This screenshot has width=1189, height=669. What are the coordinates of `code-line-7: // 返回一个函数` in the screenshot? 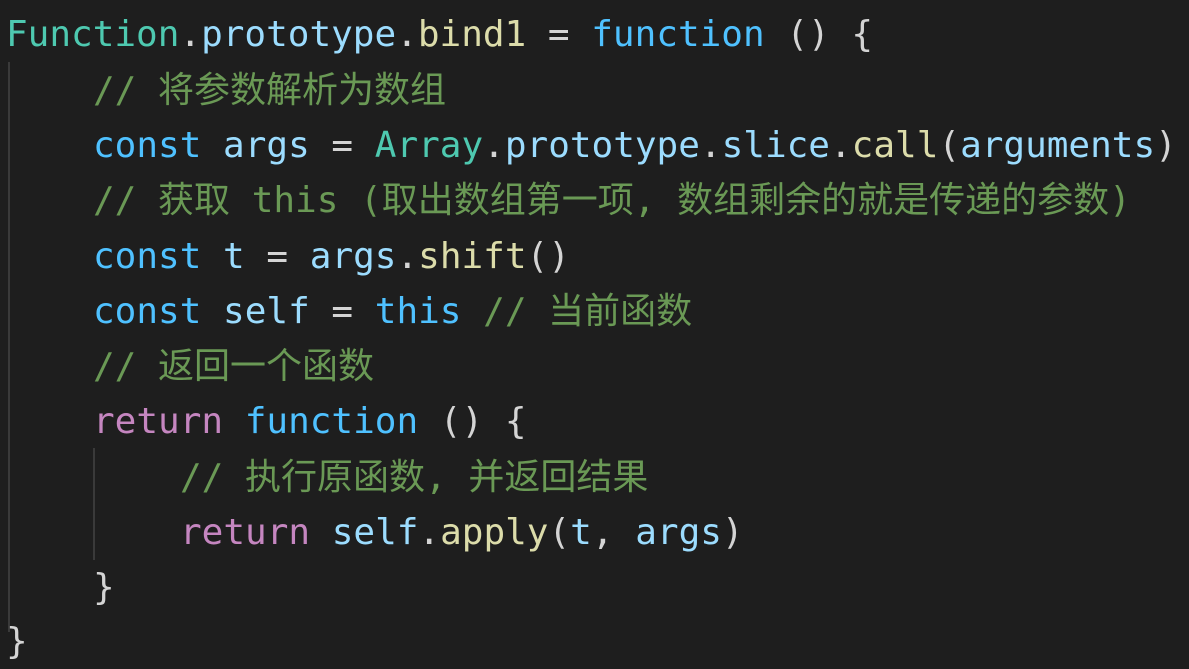 It's located at (233, 366).